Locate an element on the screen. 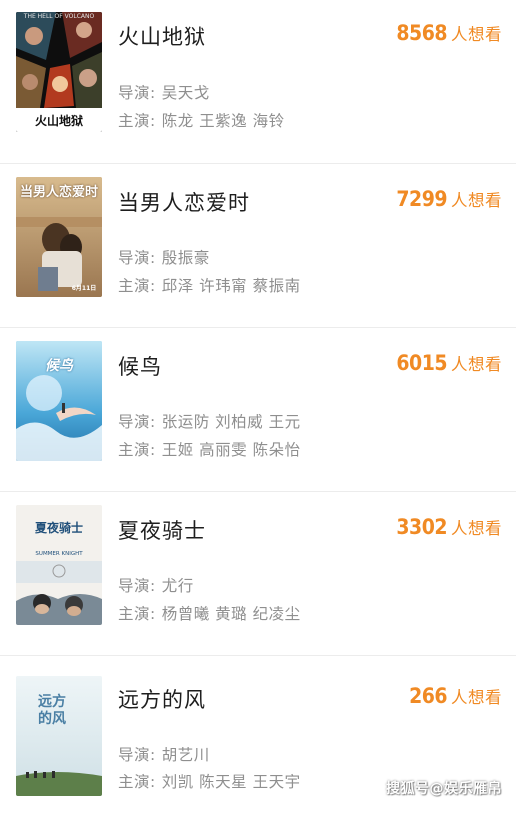  want-count: 7299 is located at coordinates (421, 199).